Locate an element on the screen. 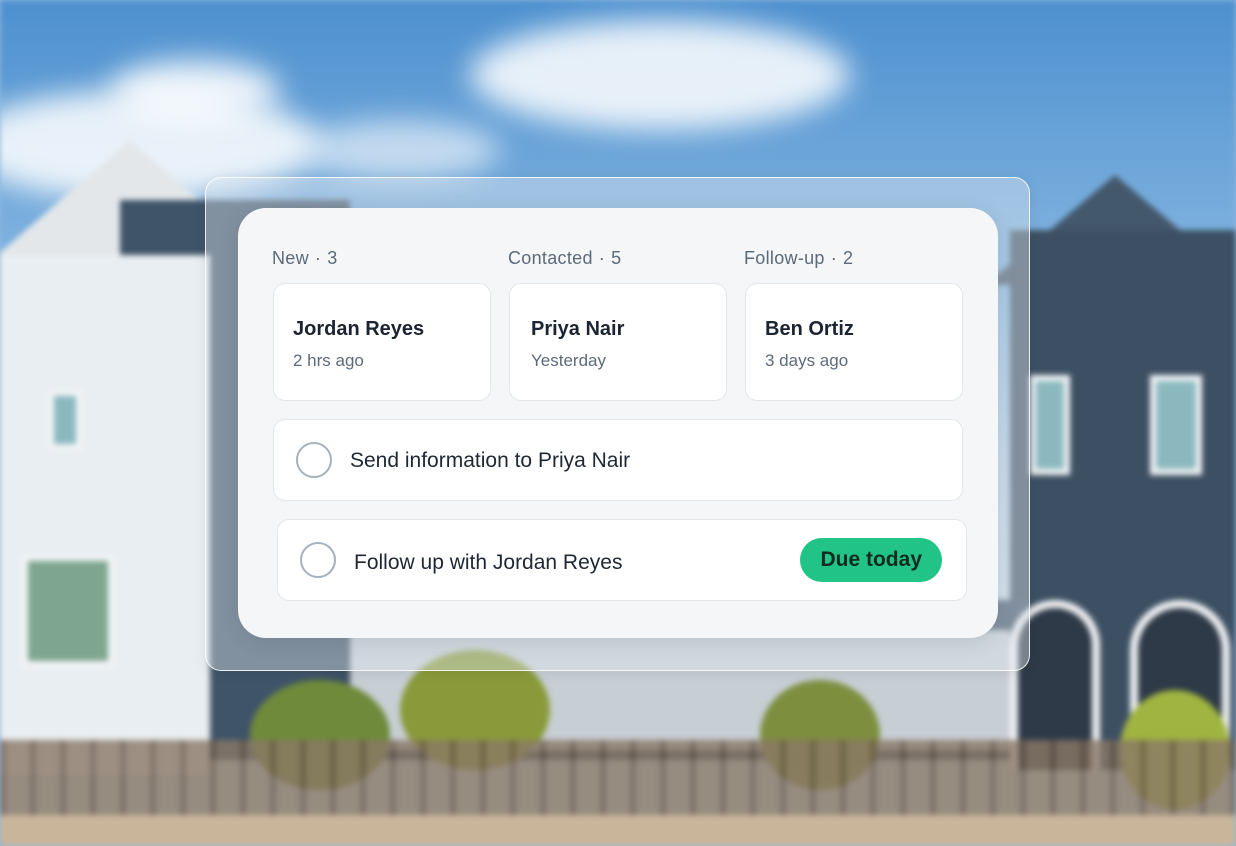 The width and height of the screenshot is (1236, 846). ground is located at coordinates (618, 830).